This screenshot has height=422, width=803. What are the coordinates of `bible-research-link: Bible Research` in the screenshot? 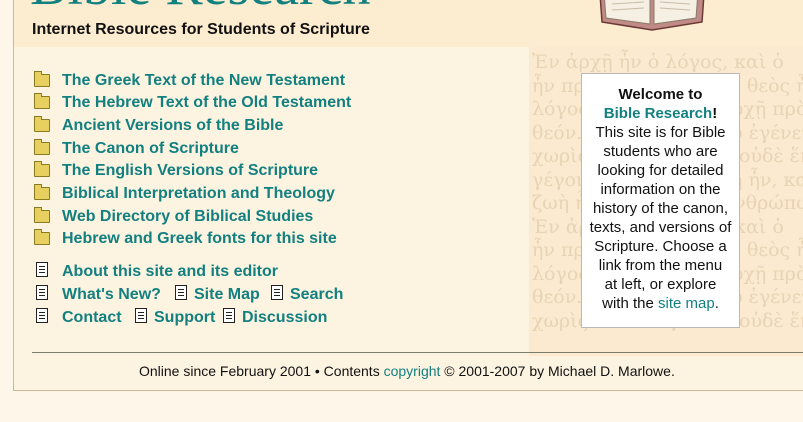 It's located at (658, 113).